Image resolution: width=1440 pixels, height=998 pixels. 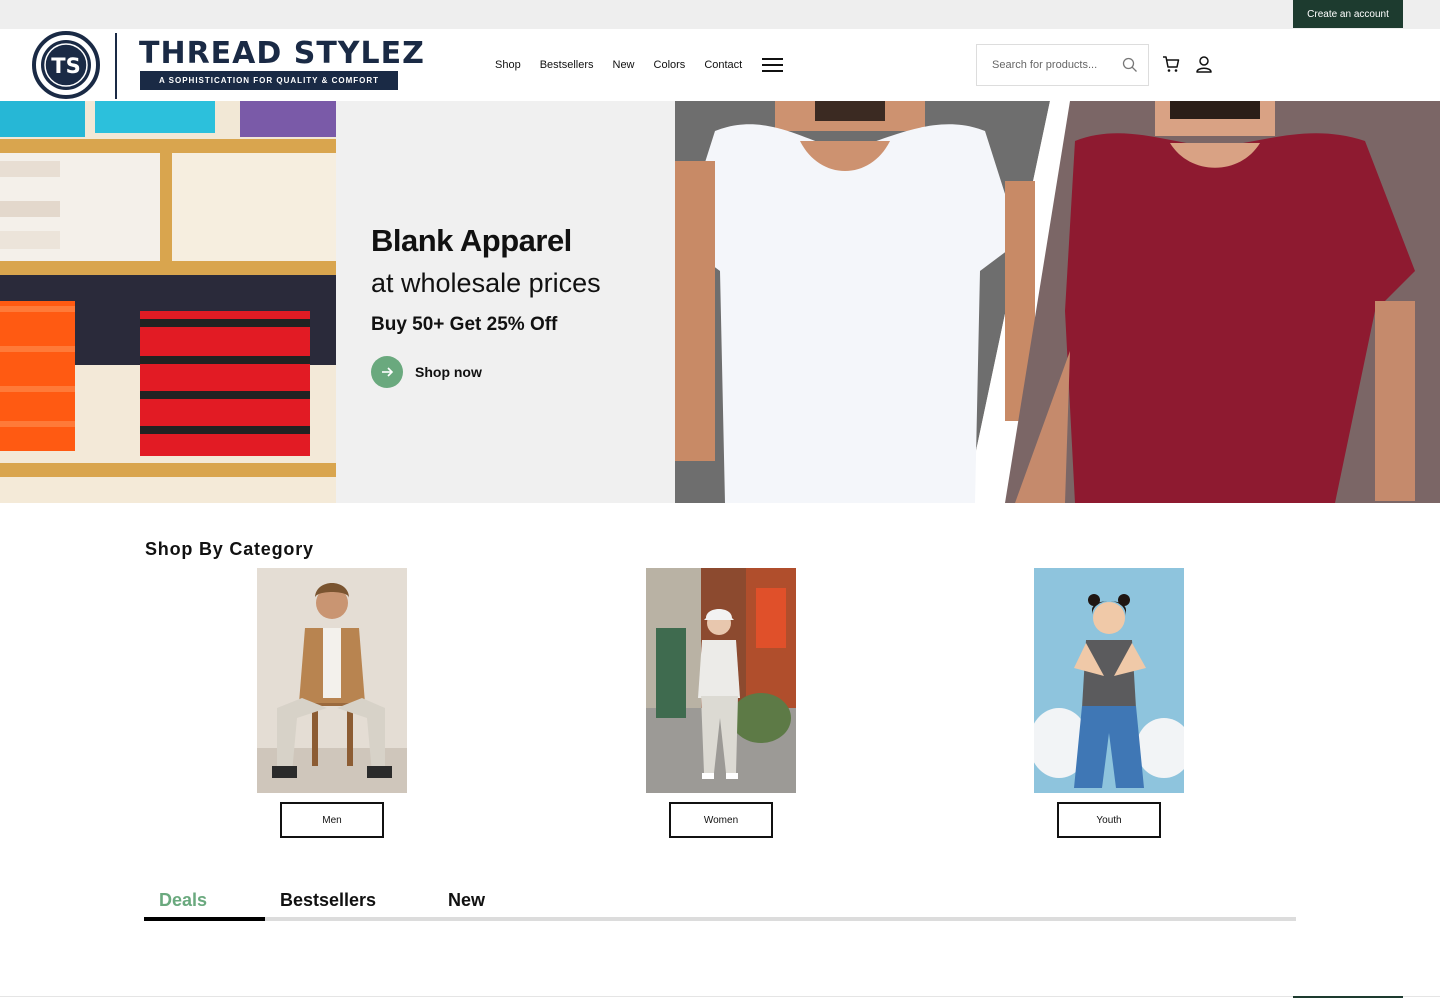 What do you see at coordinates (1110, 680) in the screenshot?
I see `category-image-youth` at bounding box center [1110, 680].